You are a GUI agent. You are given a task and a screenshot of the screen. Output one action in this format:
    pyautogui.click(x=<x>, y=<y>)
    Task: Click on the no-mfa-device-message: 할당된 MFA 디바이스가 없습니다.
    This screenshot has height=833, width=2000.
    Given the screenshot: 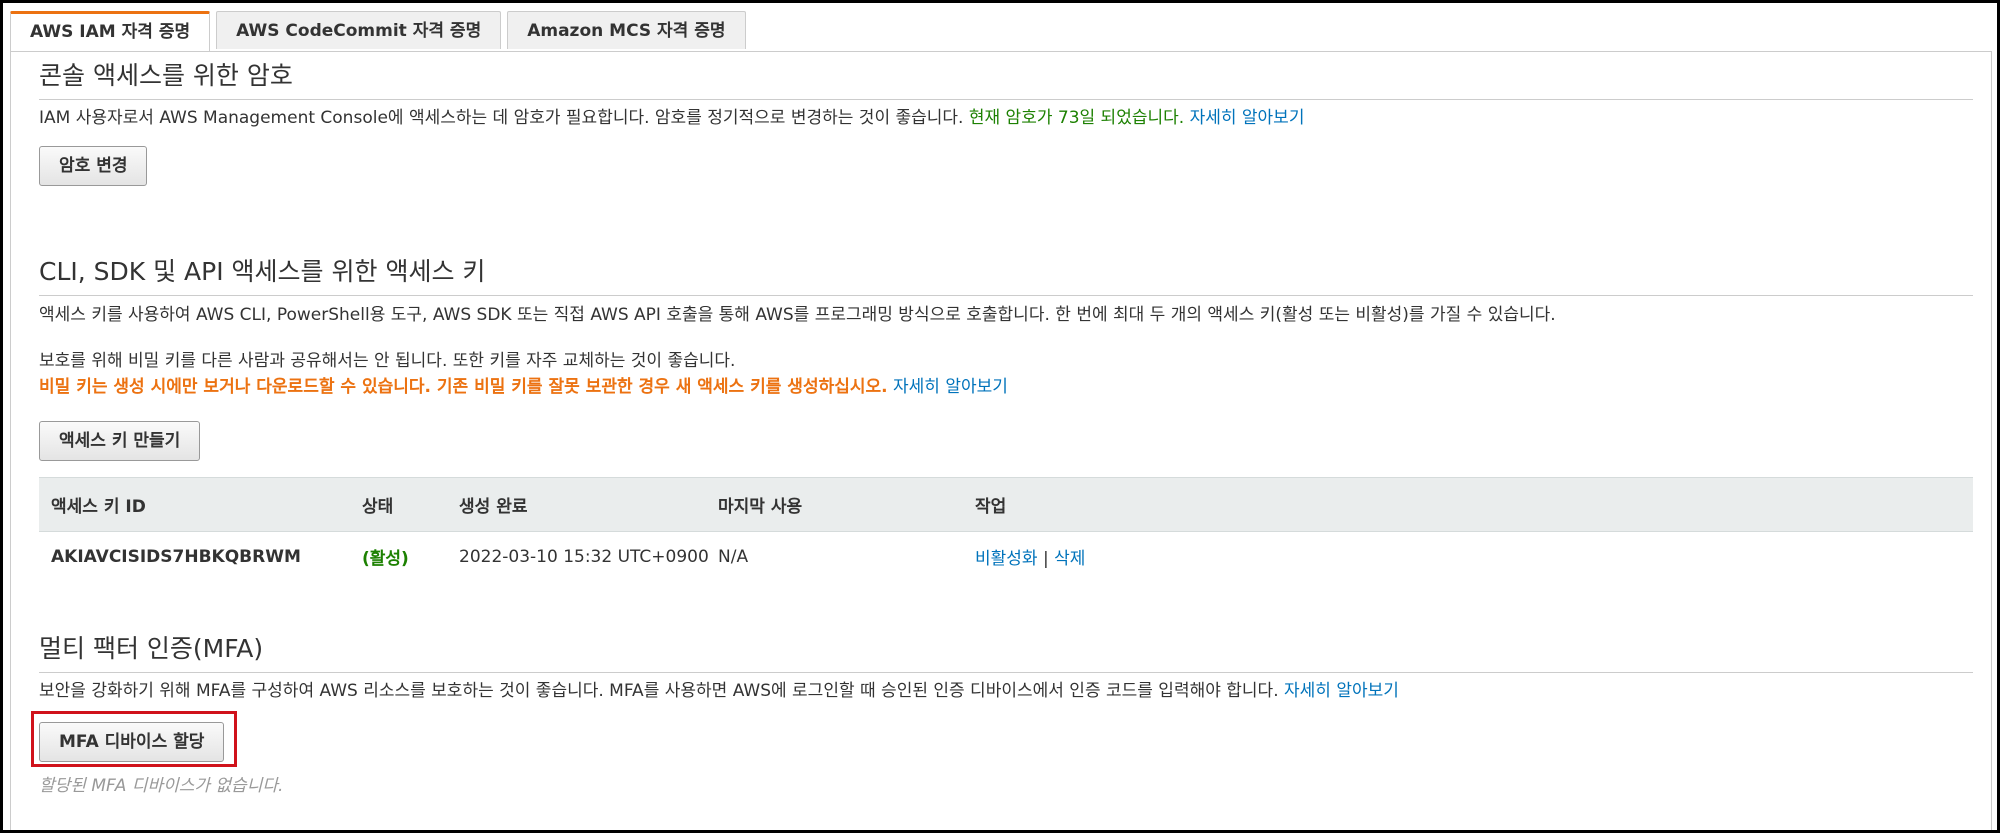 What is the action you would take?
    pyautogui.click(x=161, y=786)
    